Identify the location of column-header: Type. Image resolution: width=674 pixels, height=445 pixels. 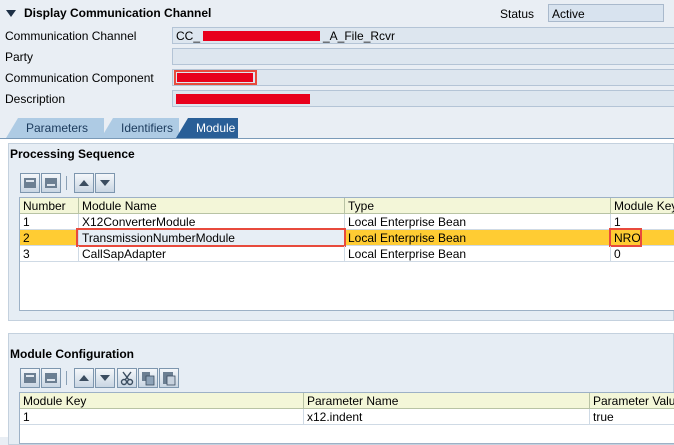
(478, 206).